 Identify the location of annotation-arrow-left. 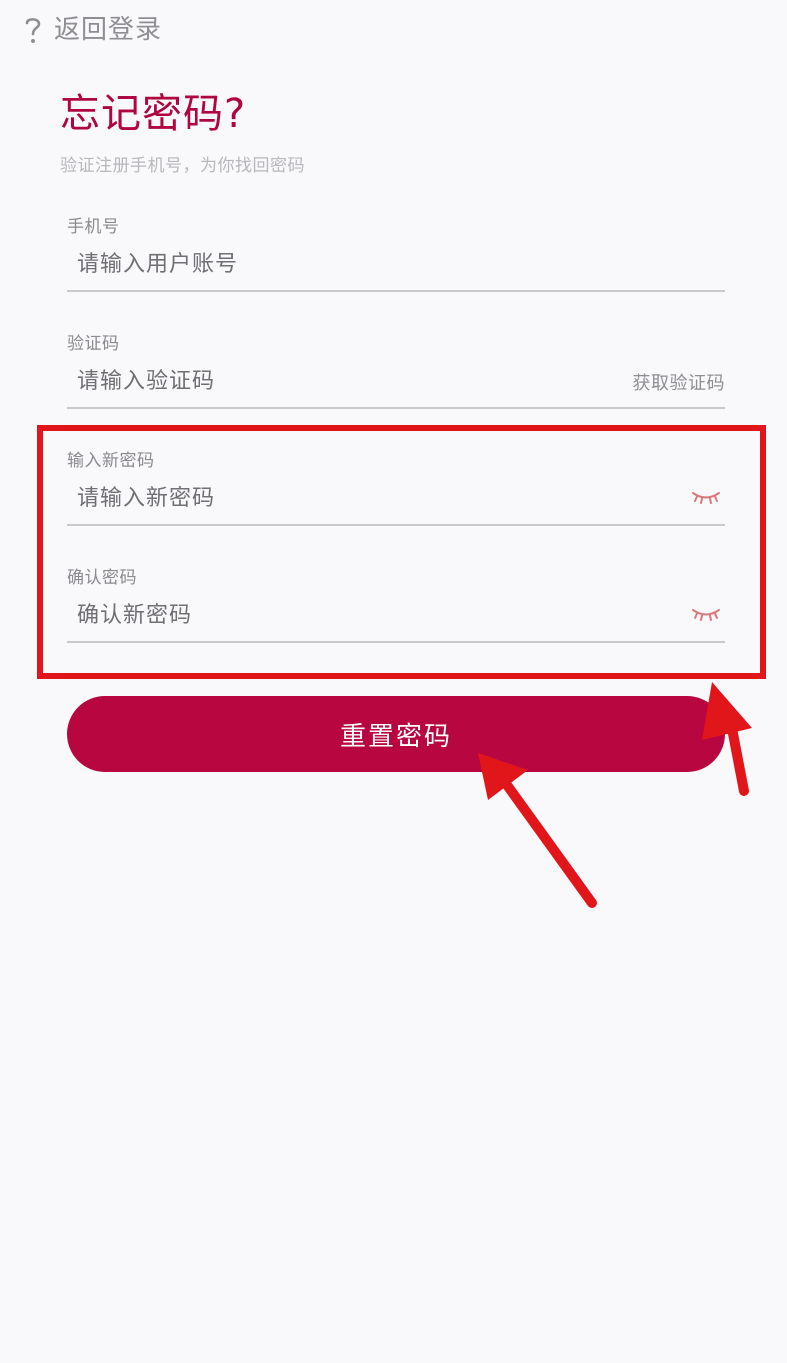
(537, 830).